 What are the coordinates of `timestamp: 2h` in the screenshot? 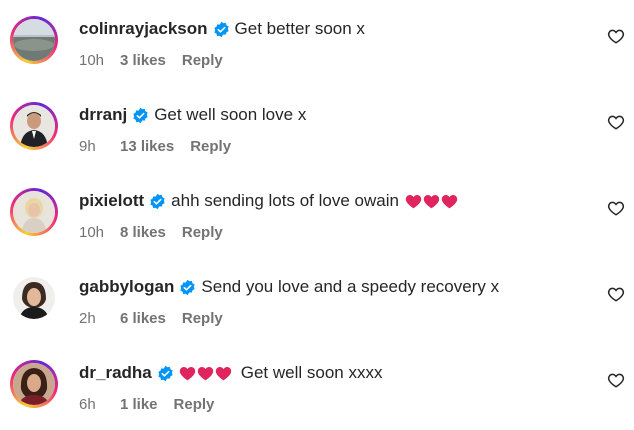 It's located at (87, 318).